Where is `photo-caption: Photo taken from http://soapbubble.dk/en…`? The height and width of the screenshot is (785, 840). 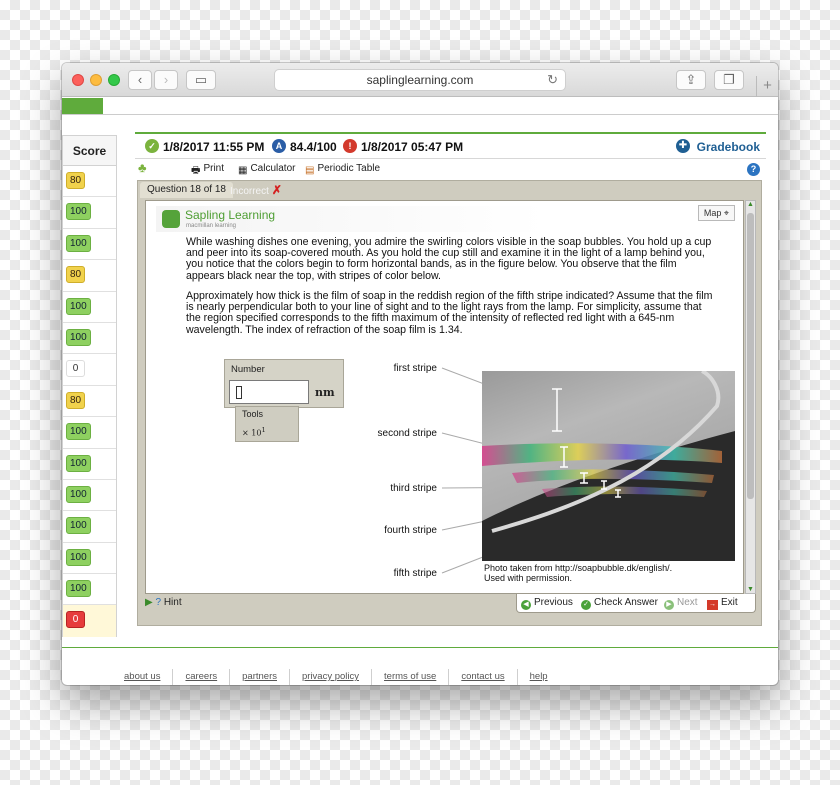
photo-caption: Photo taken from http://soapbubble.dk/en… is located at coordinates (611, 573).